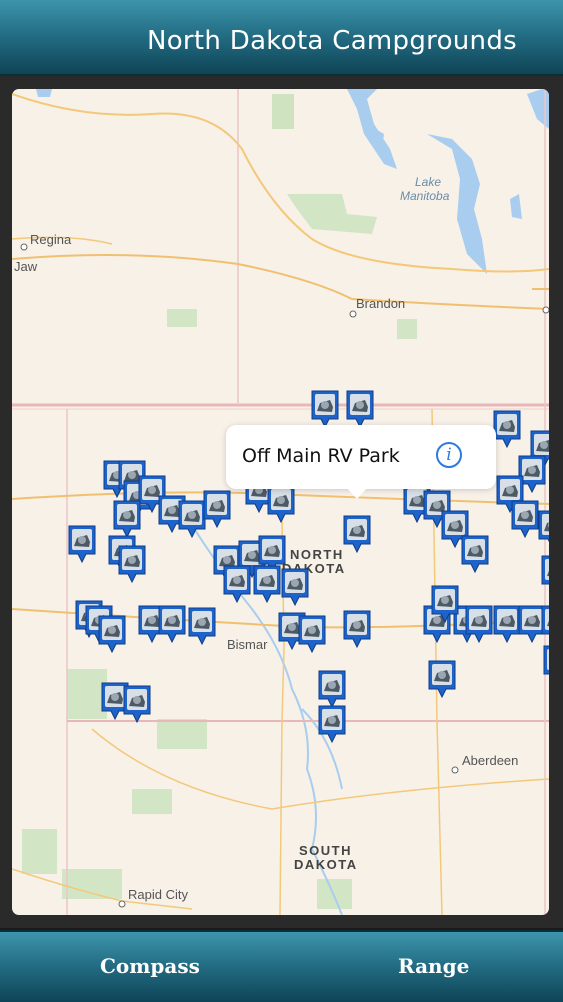 The image size is (563, 1002). Describe the element at coordinates (428, 182) in the screenshot. I see `label-lake-manitoba-1: Lake` at that location.